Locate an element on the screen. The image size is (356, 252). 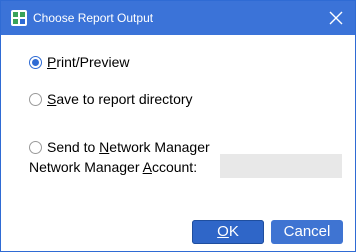
label-part: rint/Preview is located at coordinates (93, 62).